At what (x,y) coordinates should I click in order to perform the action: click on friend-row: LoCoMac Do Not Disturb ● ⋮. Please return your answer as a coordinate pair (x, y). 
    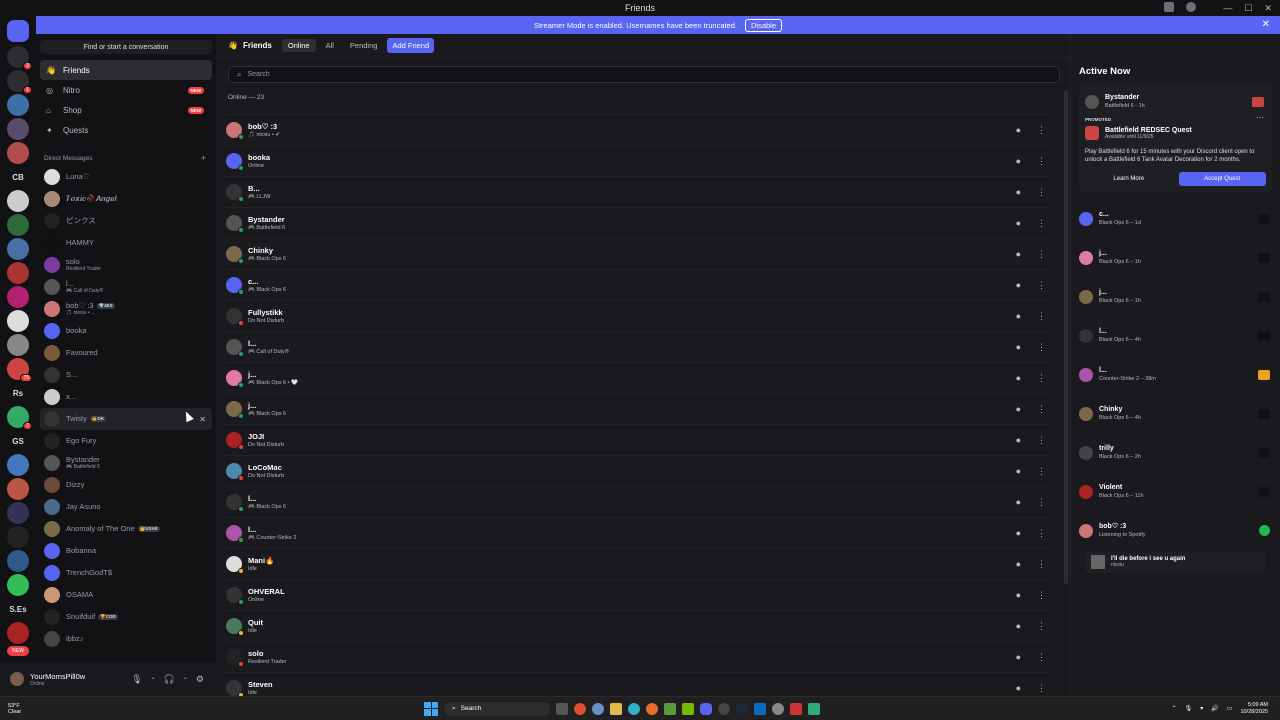
    Looking at the image, I should click on (638, 470).